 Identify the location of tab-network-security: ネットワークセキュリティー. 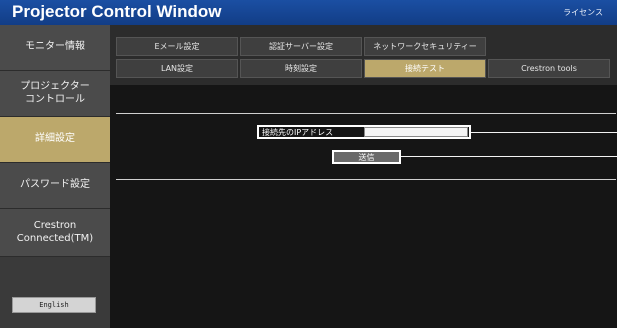
(425, 46).